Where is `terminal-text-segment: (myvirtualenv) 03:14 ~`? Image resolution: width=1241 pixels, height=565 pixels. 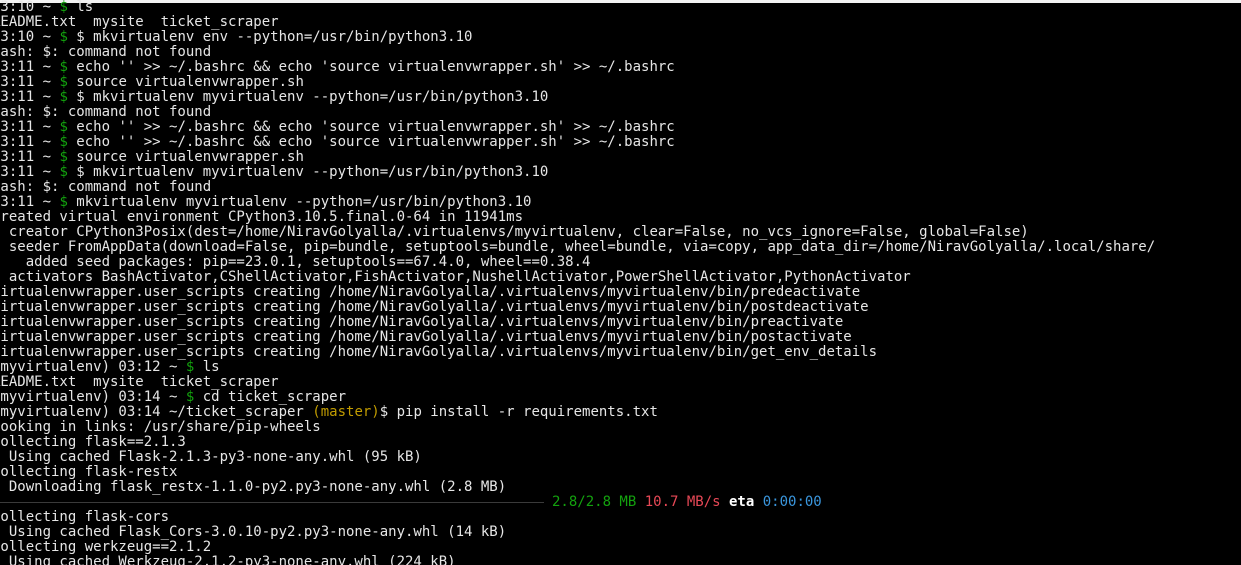 terminal-text-segment: (myvirtualenv) 03:14 ~ is located at coordinates (93, 397).